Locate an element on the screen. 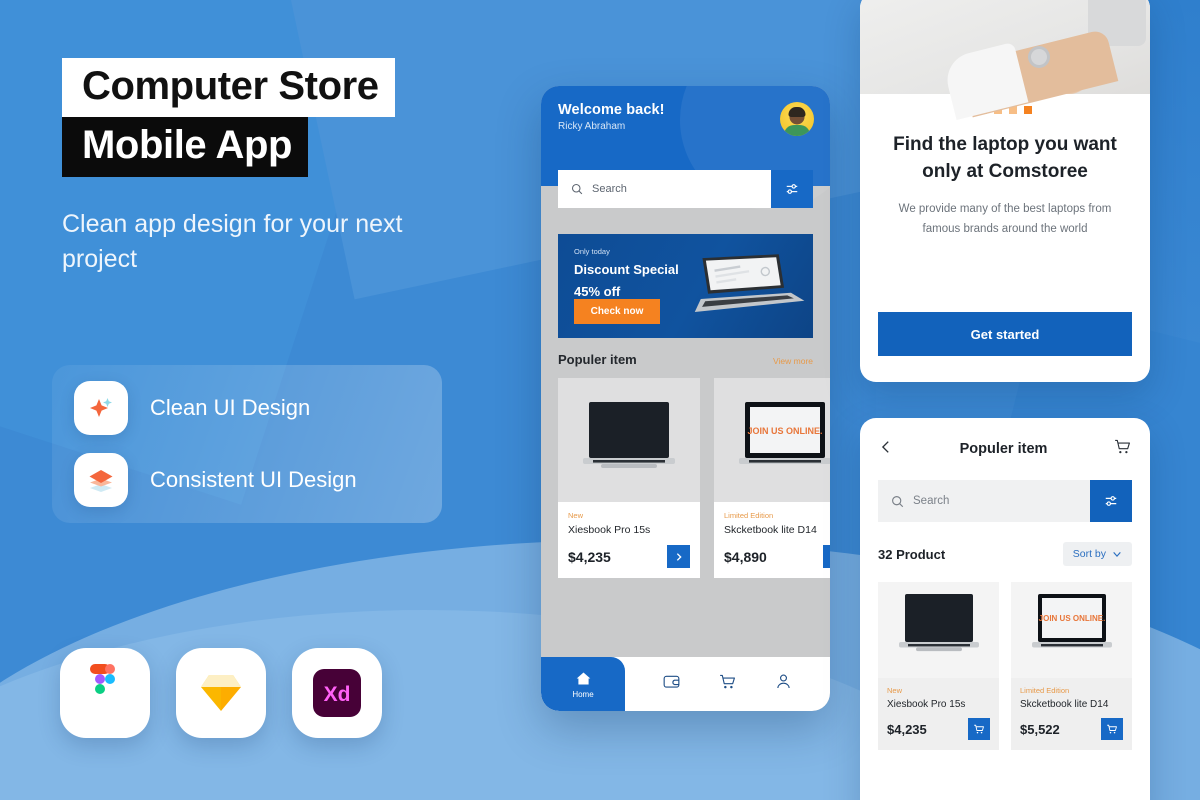  tab-home: Home is located at coordinates (583, 684).